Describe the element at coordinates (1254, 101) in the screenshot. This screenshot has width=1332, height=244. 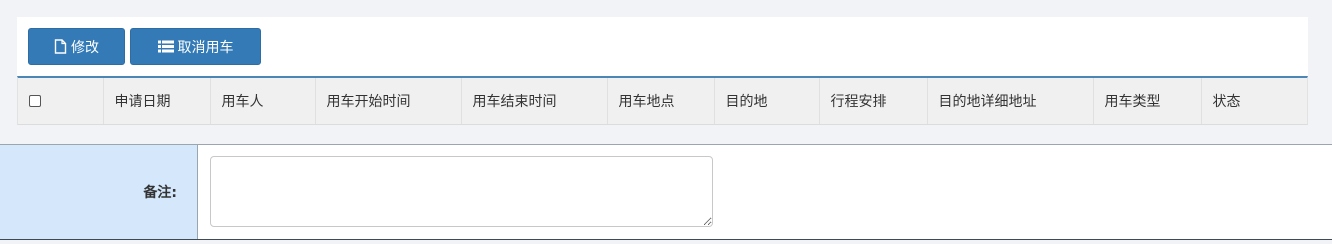
I see `column-header: 状态` at that location.